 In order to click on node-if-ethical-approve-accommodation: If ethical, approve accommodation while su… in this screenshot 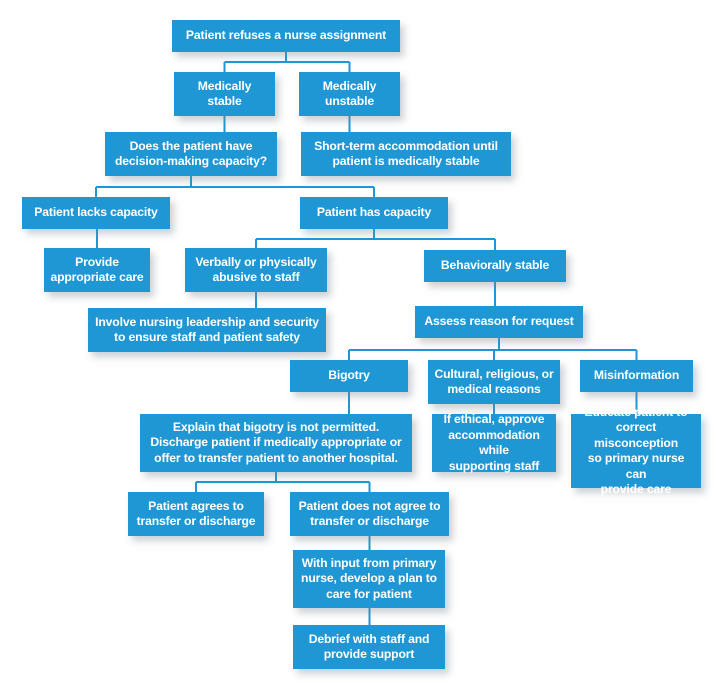, I will do `click(494, 442)`.